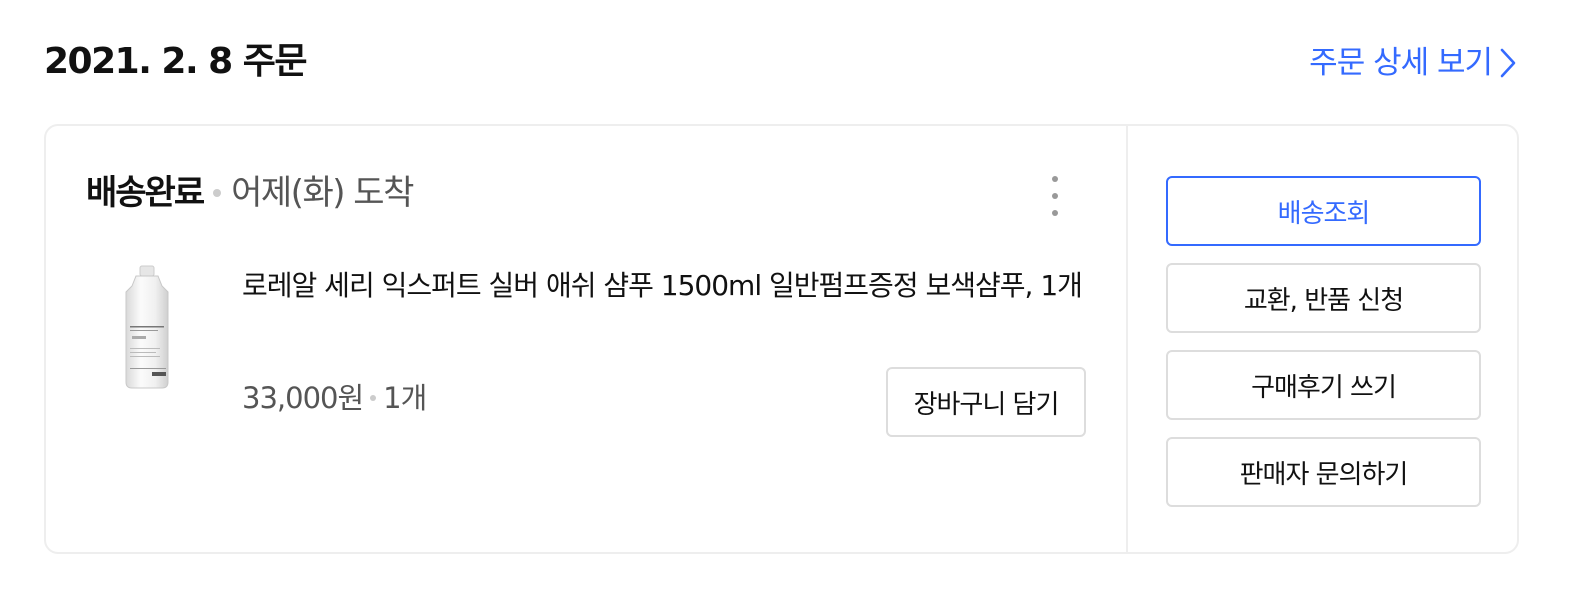 Image resolution: width=1596 pixels, height=598 pixels. I want to click on product-price: 33,000원, so click(303, 398).